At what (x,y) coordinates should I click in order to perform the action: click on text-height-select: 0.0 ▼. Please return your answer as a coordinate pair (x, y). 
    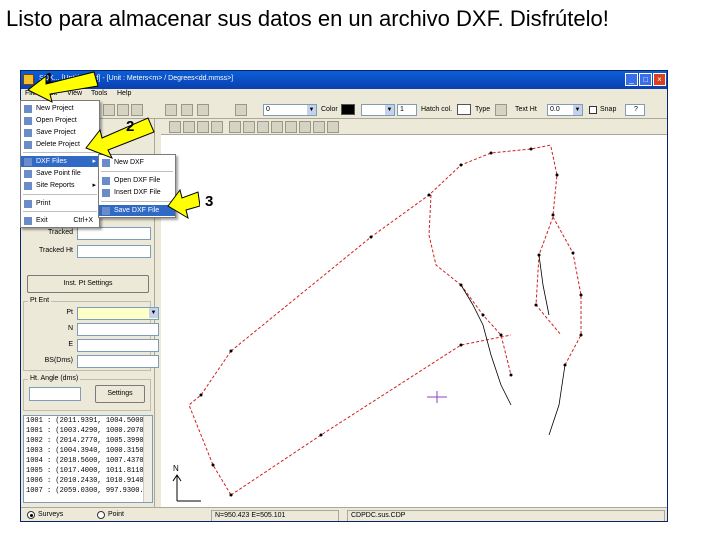
    Looking at the image, I should click on (565, 110).